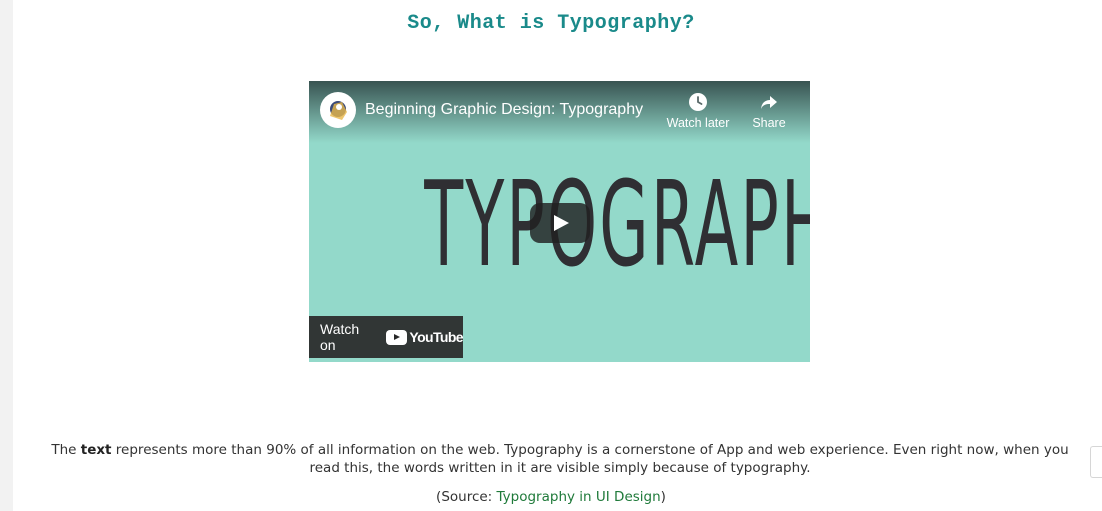 The width and height of the screenshot is (1102, 511). What do you see at coordinates (66, 450) in the screenshot?
I see `paragraph-text-start: The` at bounding box center [66, 450].